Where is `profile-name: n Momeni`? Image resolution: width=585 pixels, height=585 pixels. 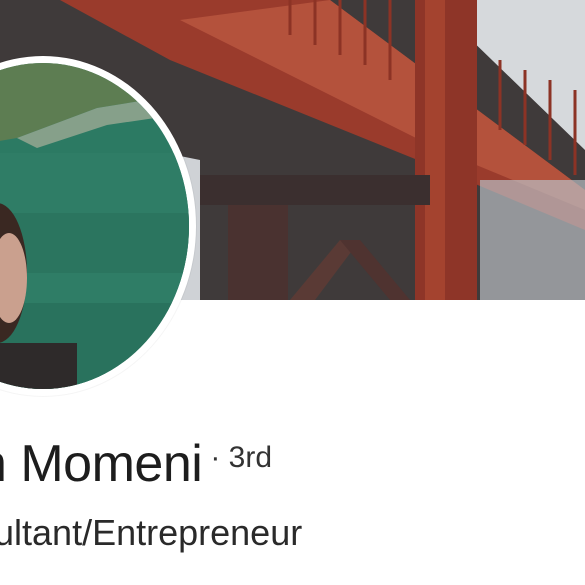 profile-name: n Momeni is located at coordinates (101, 464).